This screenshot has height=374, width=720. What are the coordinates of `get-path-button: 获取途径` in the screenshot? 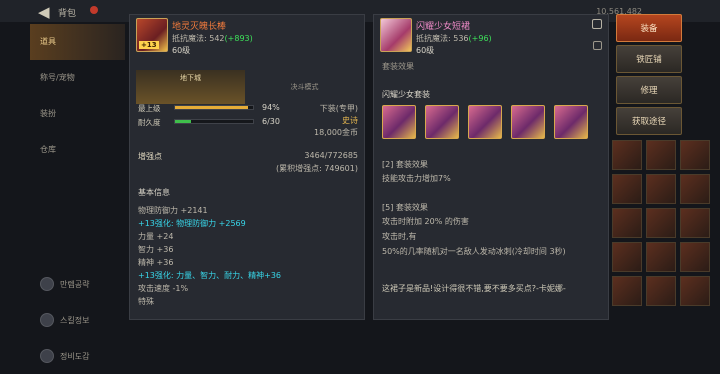 It's located at (649, 121).